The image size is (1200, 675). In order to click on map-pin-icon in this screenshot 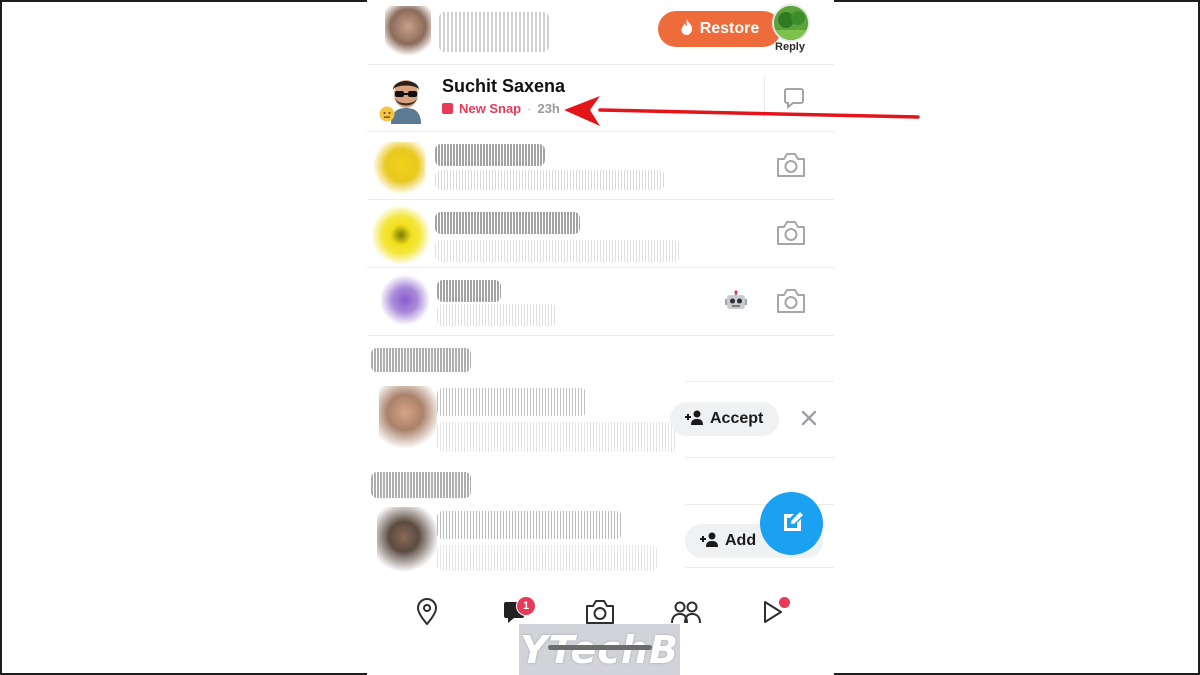, I will do `click(427, 614)`.